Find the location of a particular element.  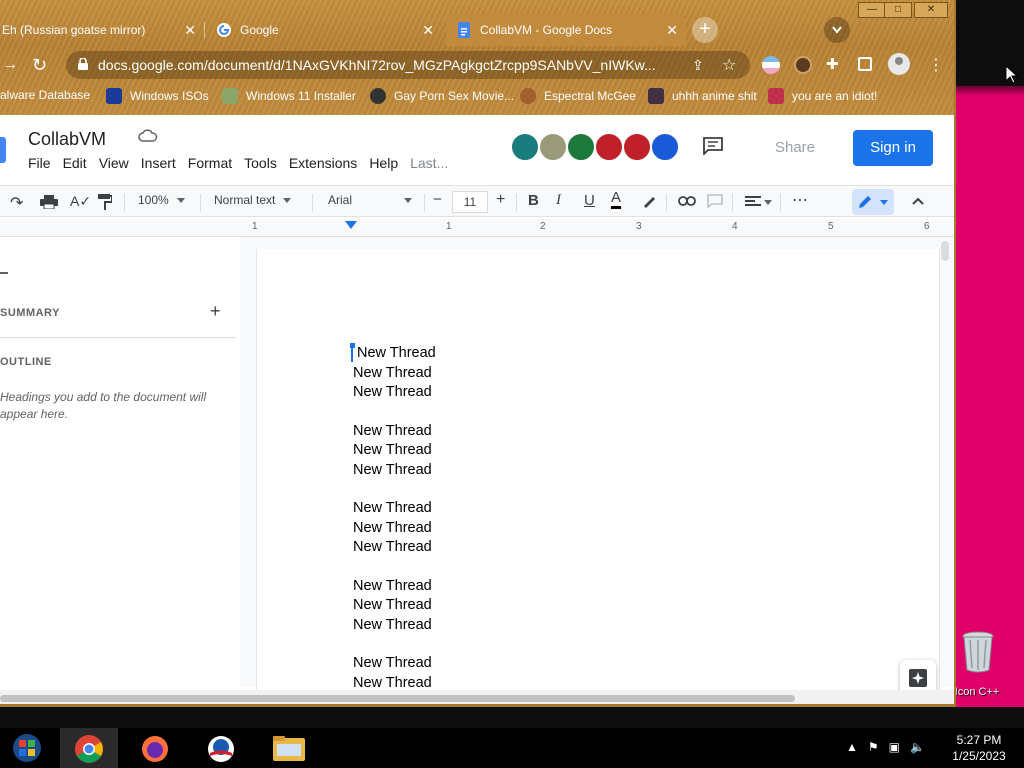

add-comment-icon is located at coordinates (715, 201).